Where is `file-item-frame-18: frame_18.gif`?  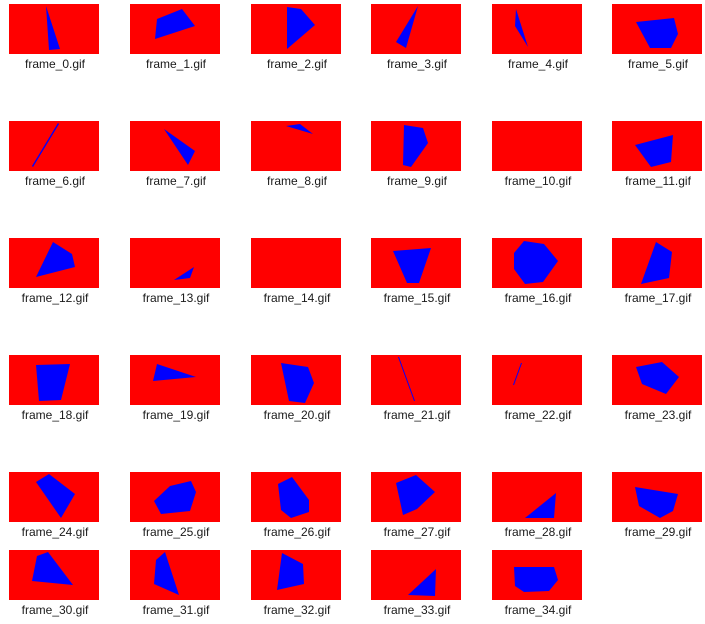 file-item-frame-18: frame_18.gif is located at coordinates (55, 387).